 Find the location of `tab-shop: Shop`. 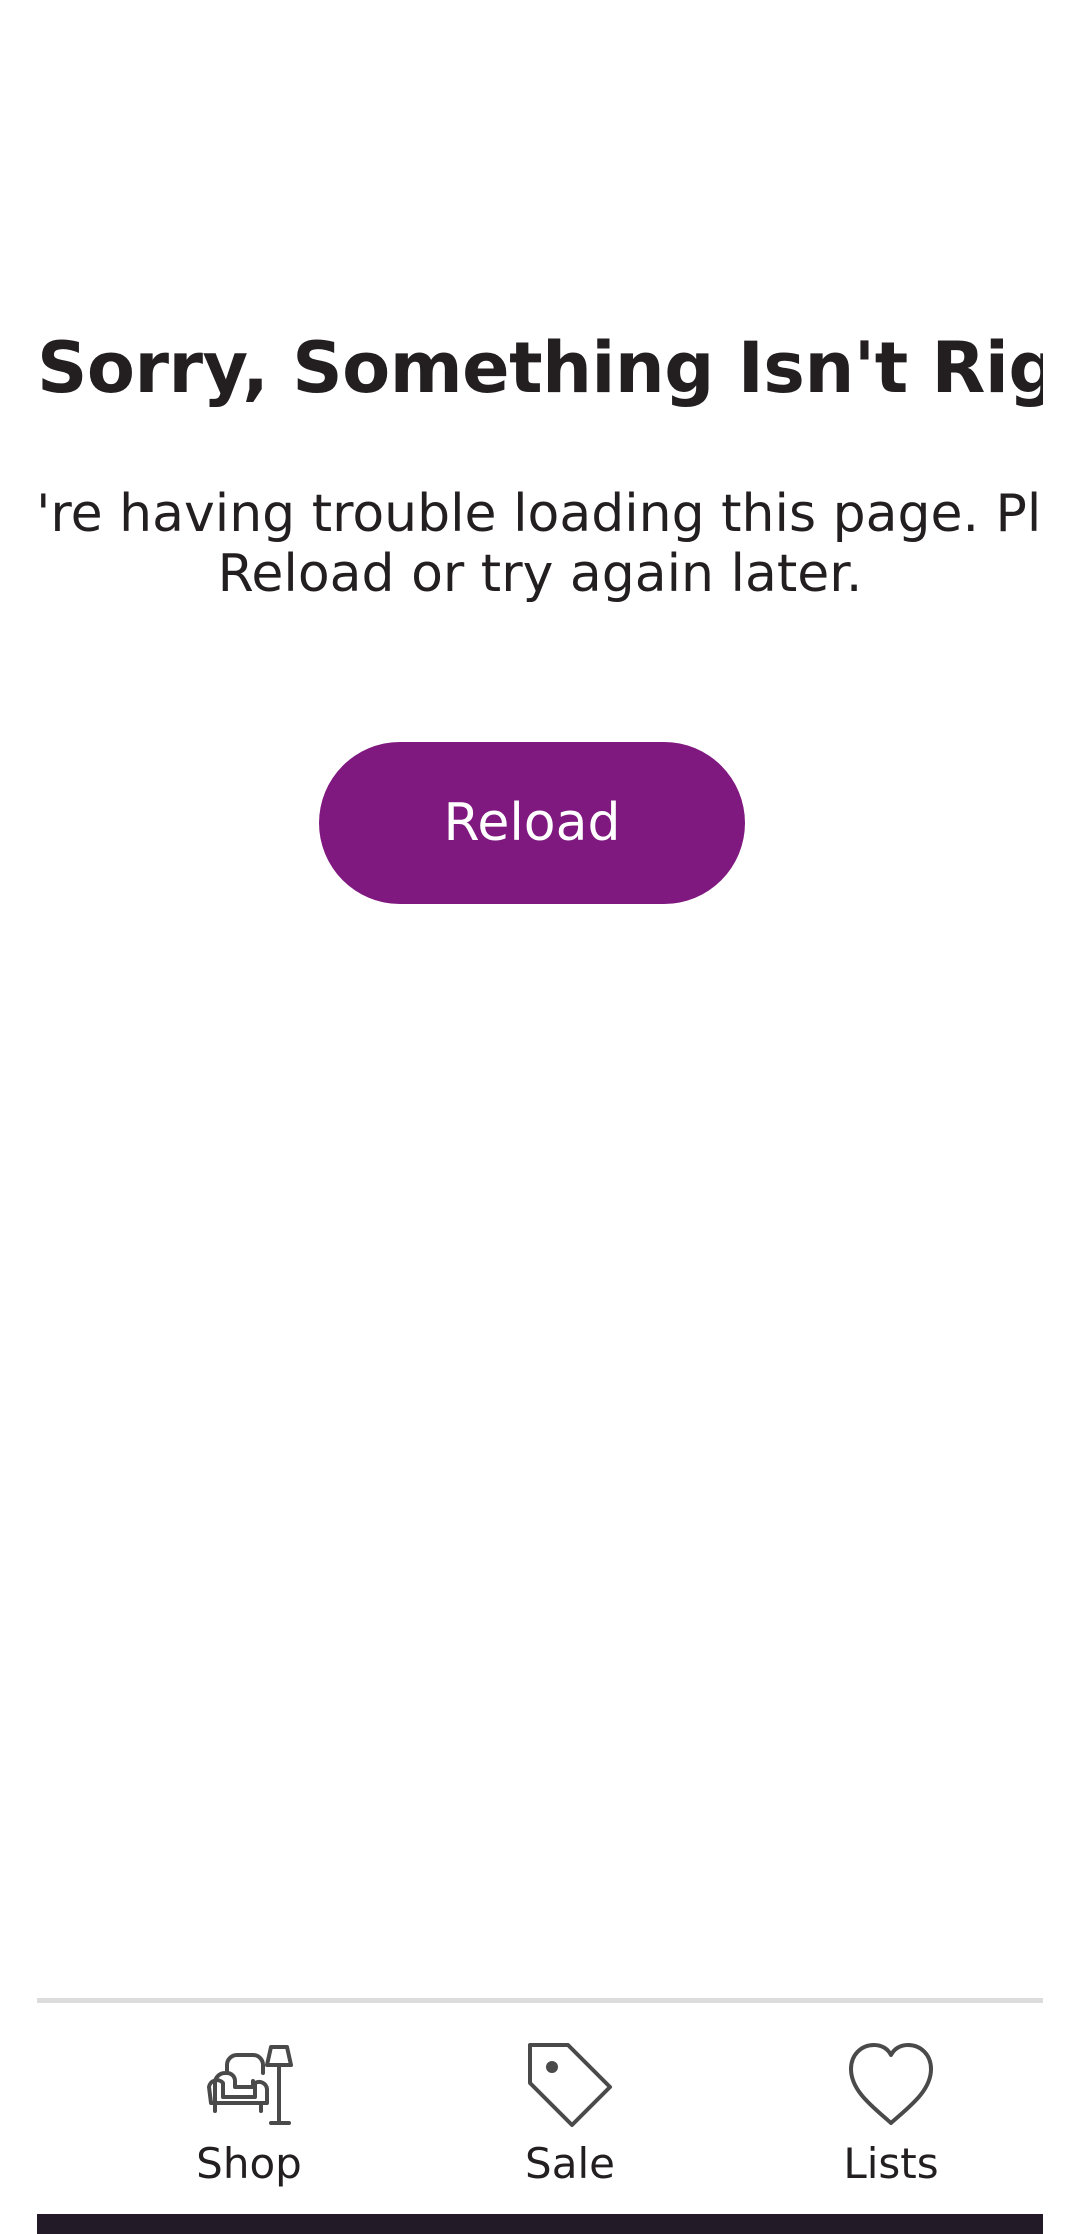

tab-shop: Shop is located at coordinates (249, 2111).